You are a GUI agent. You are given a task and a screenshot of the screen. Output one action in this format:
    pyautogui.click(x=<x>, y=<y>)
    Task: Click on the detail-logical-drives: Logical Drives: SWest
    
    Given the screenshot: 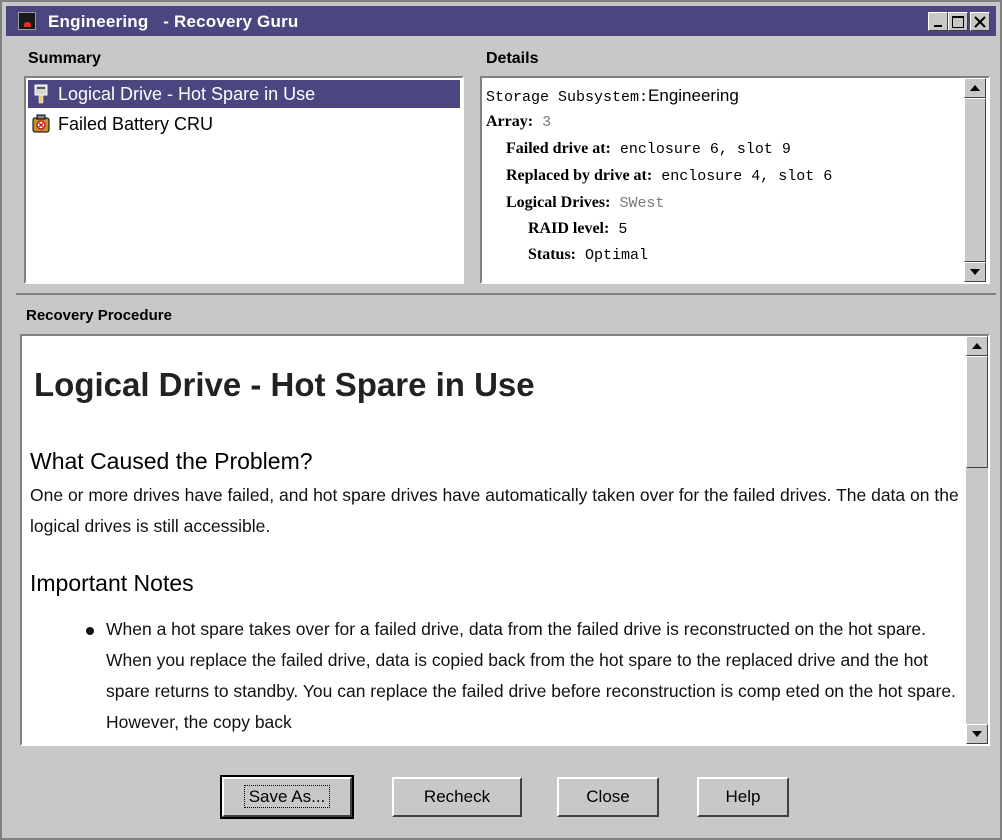 What is the action you would take?
    pyautogui.click(x=585, y=203)
    